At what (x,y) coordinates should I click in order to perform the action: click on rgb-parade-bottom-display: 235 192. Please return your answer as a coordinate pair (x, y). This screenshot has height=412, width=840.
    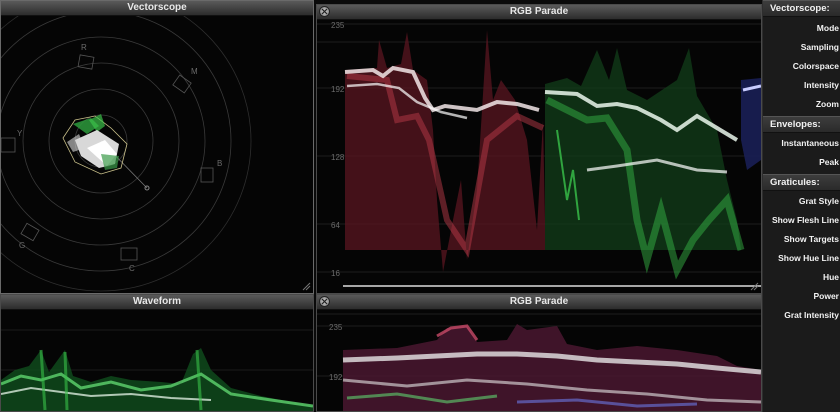
    Looking at the image, I should click on (539, 360).